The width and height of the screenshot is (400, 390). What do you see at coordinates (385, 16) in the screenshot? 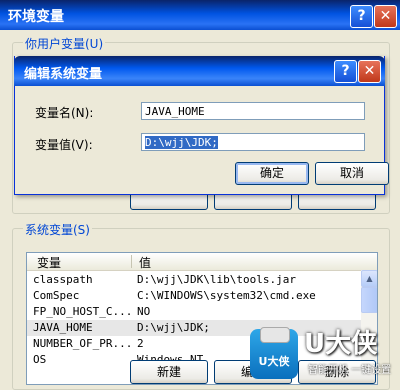
I see `back-close-button: ✕` at bounding box center [385, 16].